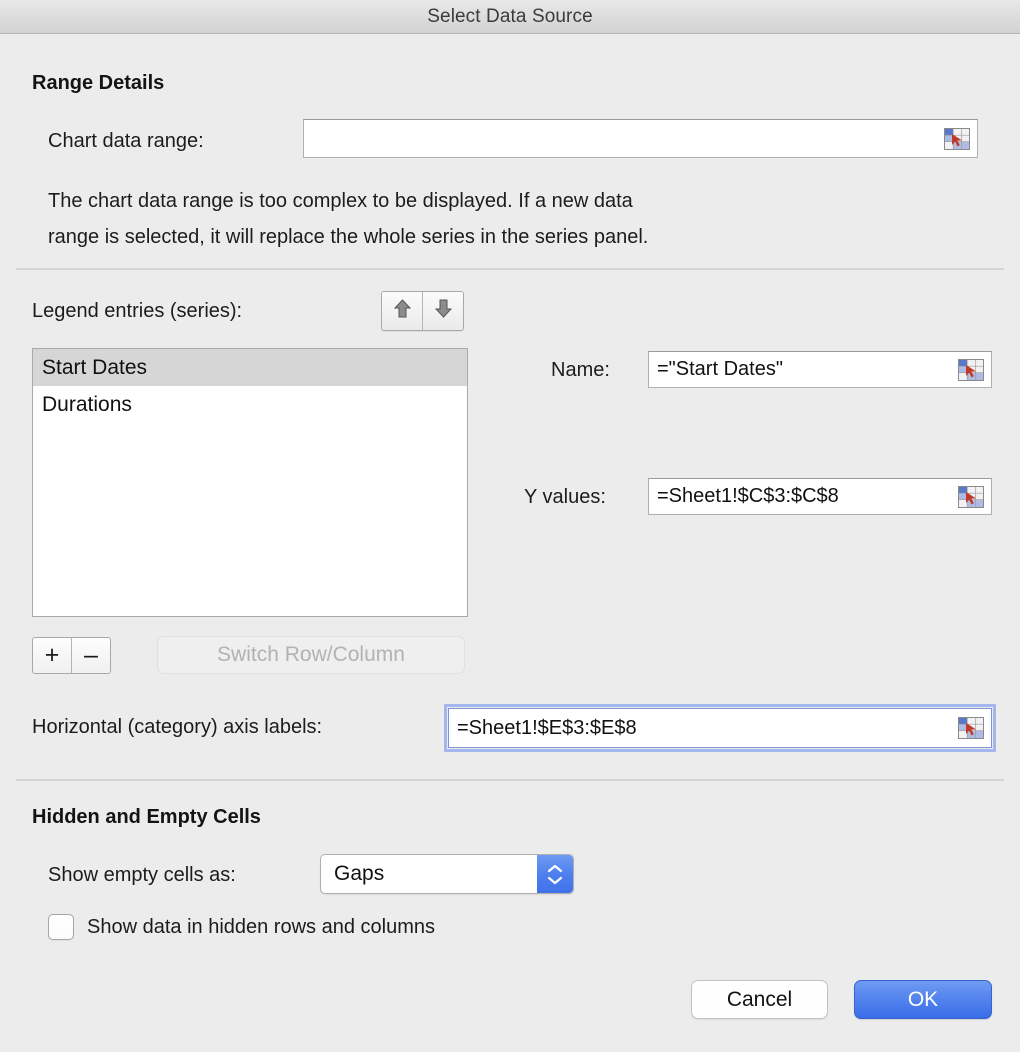 Image resolution: width=1020 pixels, height=1052 pixels. What do you see at coordinates (580, 370) in the screenshot?
I see `series-name-label: Name:` at bounding box center [580, 370].